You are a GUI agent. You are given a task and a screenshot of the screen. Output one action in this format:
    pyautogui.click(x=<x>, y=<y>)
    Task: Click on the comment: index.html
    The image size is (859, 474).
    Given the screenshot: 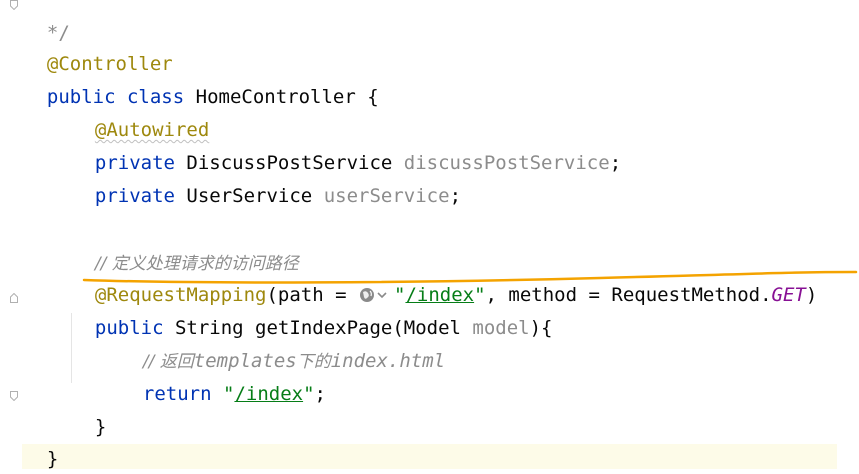 What is the action you would take?
    pyautogui.click(x=388, y=361)
    